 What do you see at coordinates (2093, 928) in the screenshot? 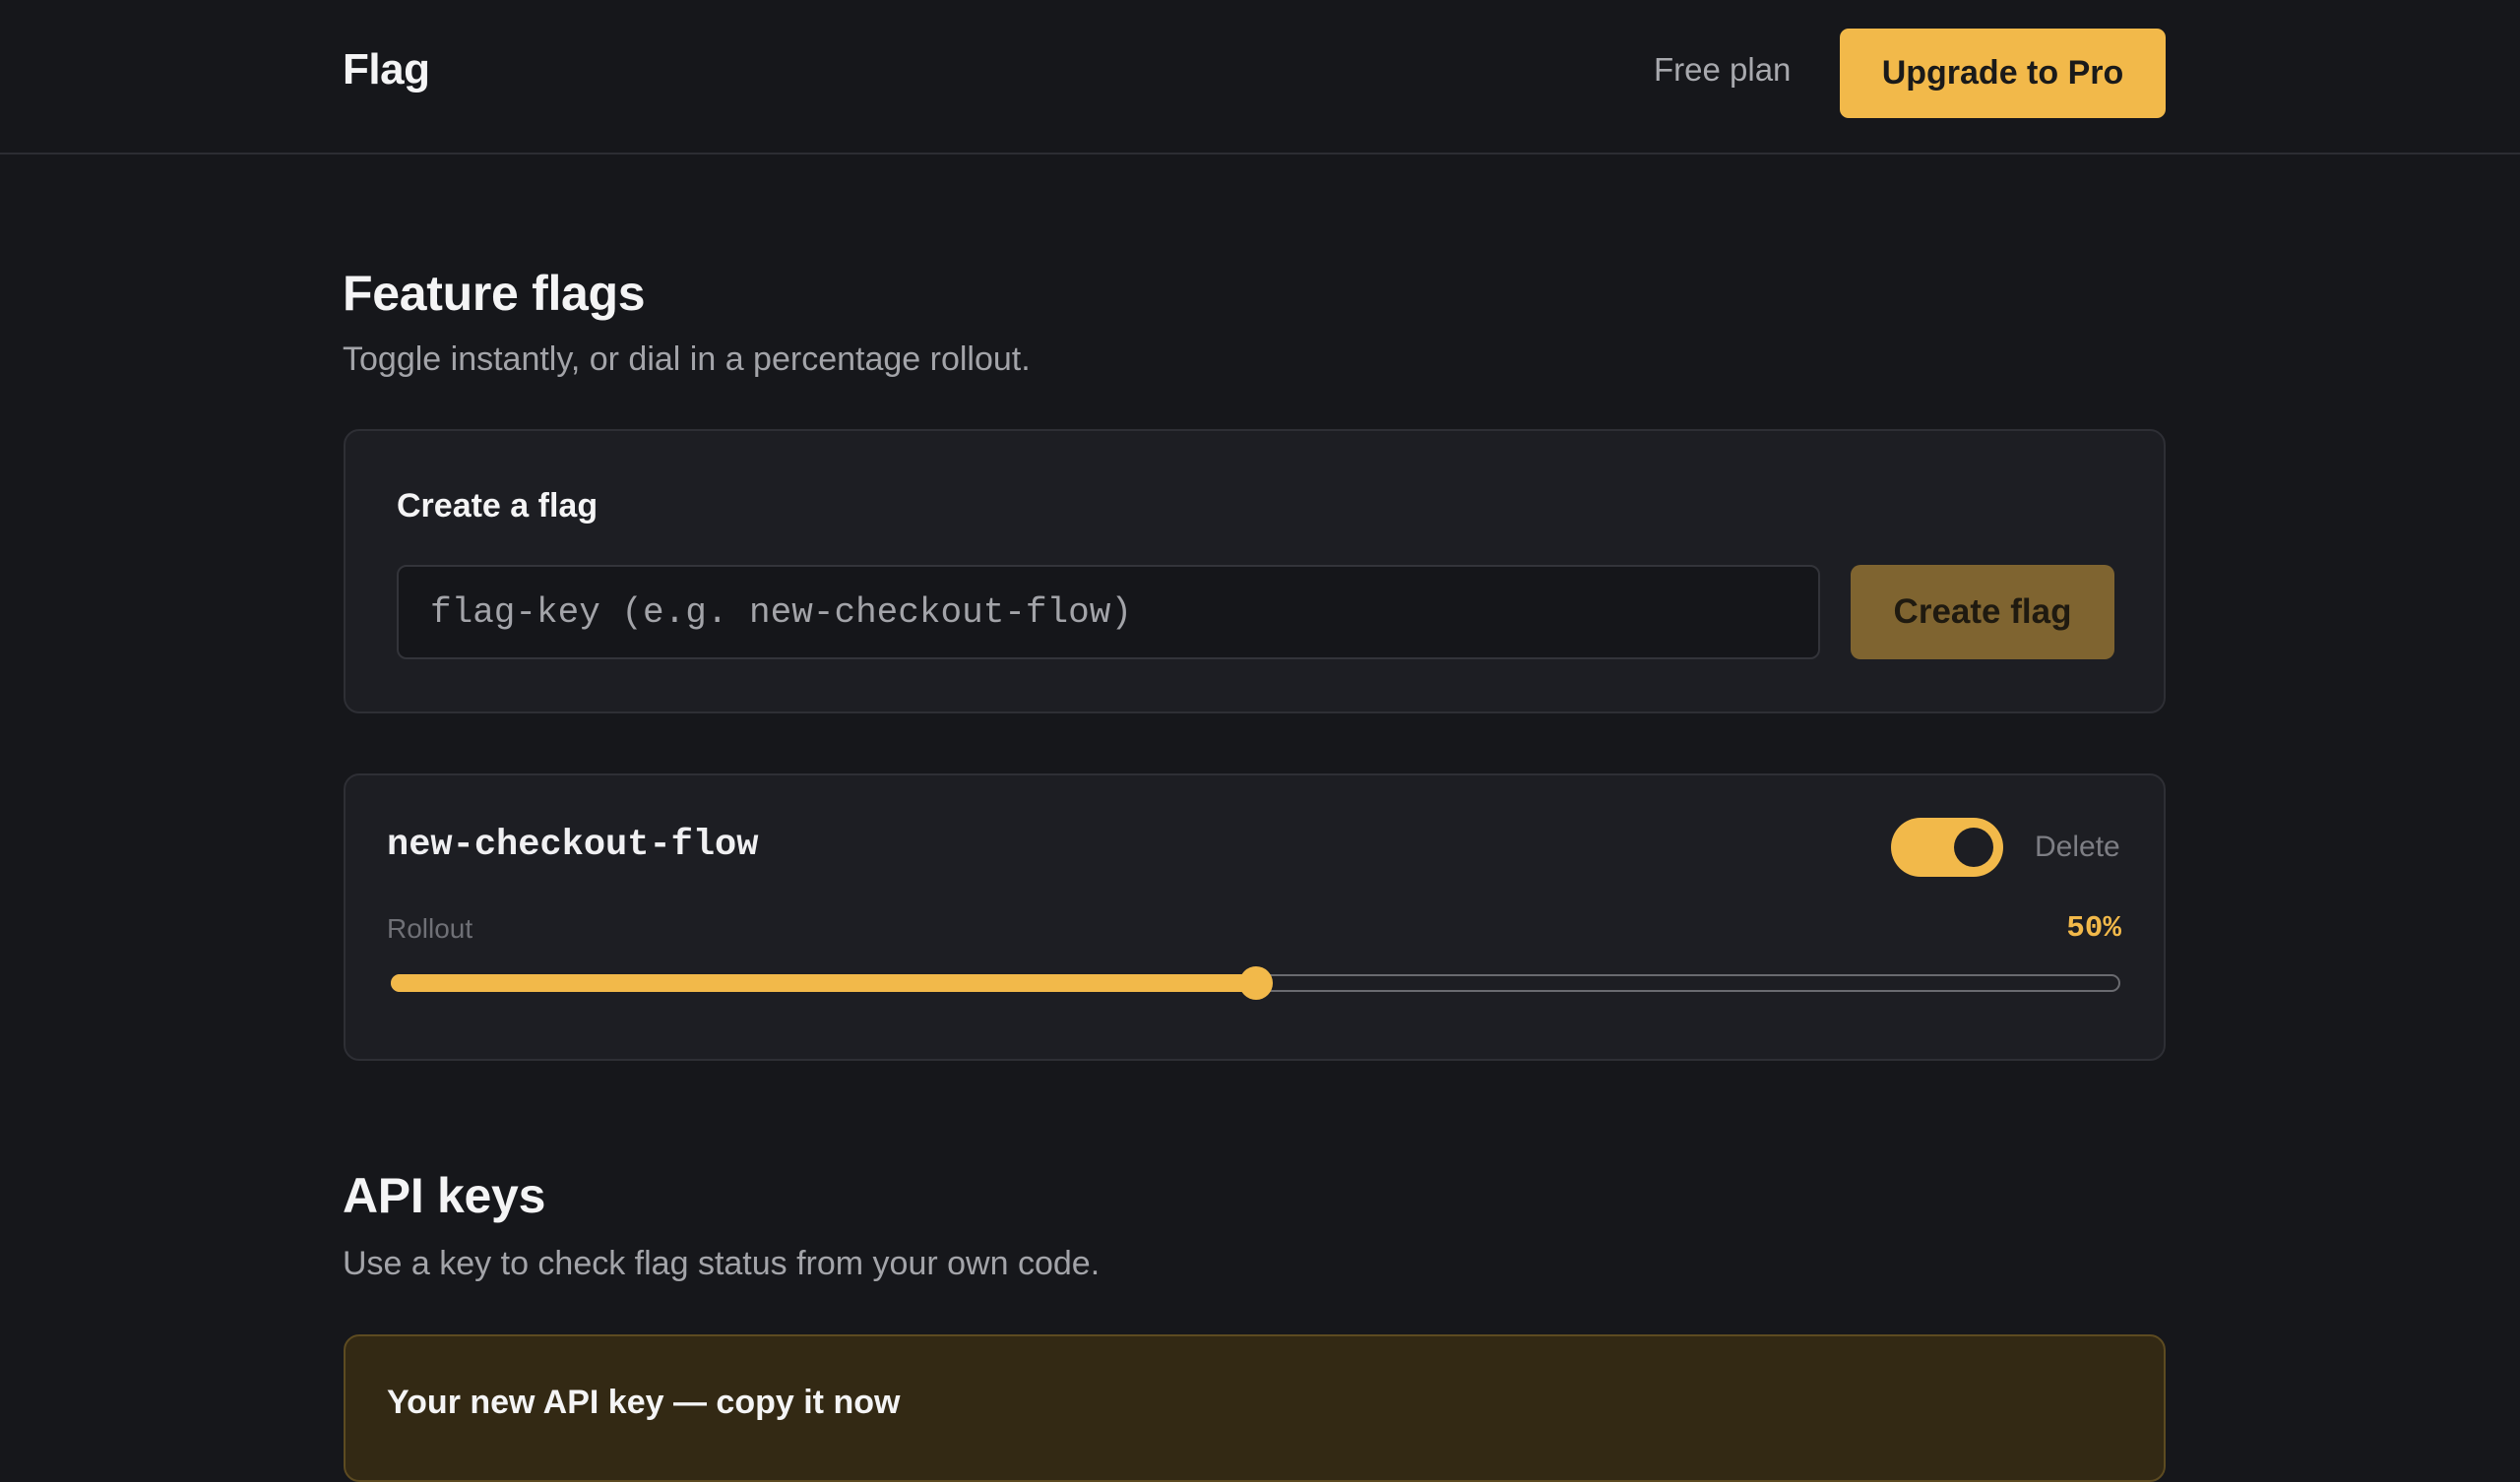
I see `rollout-percent-value: 50%` at bounding box center [2093, 928].